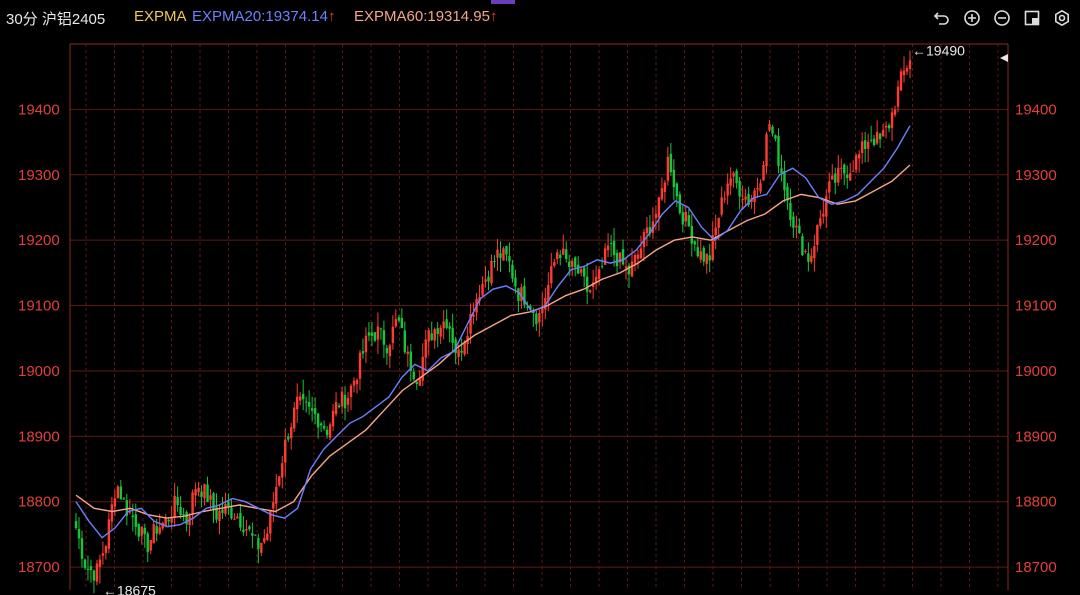  I want to click on zoom-in-button, so click(972, 18).